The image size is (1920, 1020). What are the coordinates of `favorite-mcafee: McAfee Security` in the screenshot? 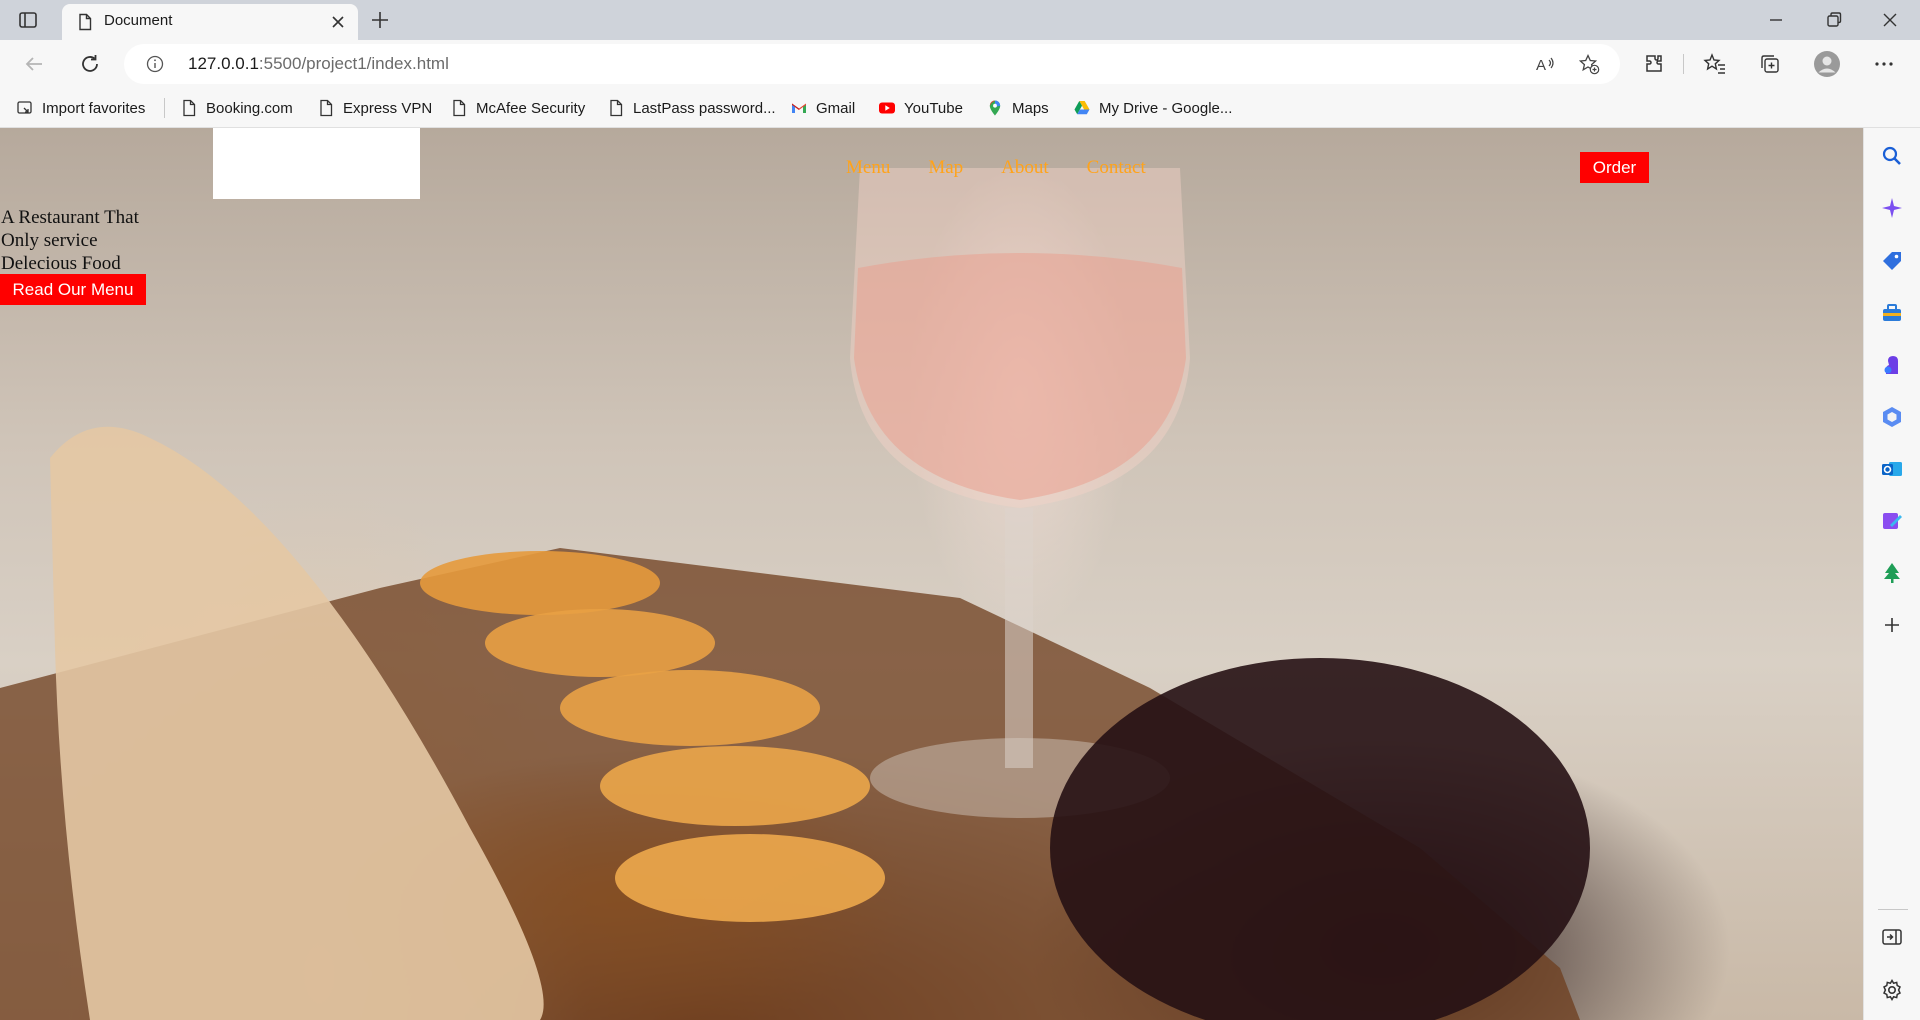 It's located at (517, 108).